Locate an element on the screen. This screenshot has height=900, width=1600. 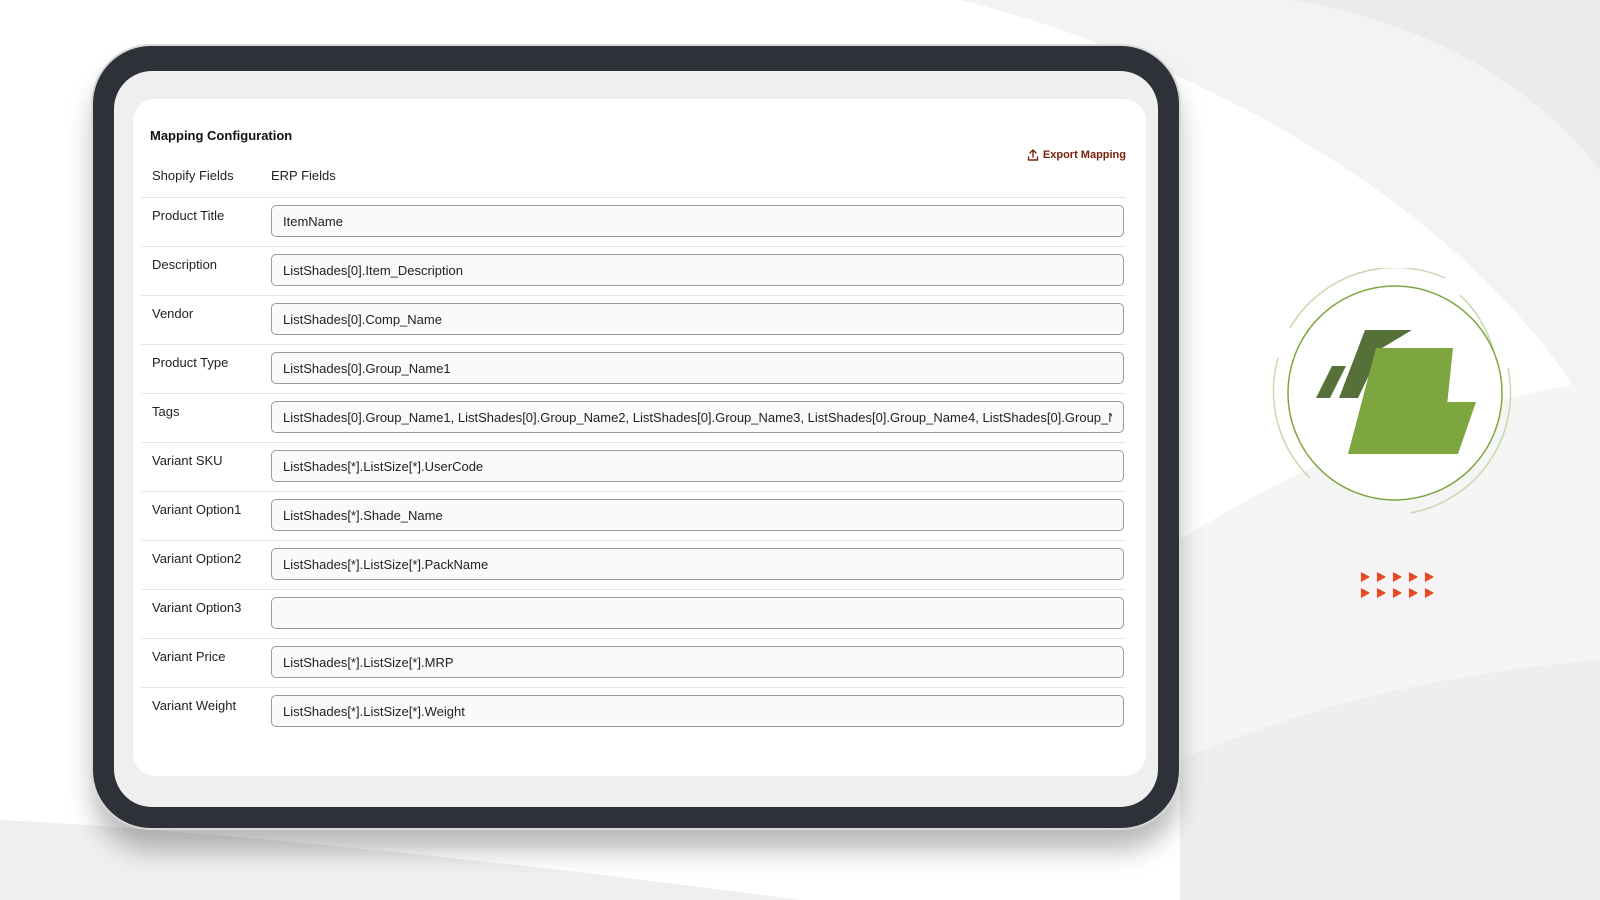
mapping-row-variant-weight: Variant Weight is located at coordinates (633, 712).